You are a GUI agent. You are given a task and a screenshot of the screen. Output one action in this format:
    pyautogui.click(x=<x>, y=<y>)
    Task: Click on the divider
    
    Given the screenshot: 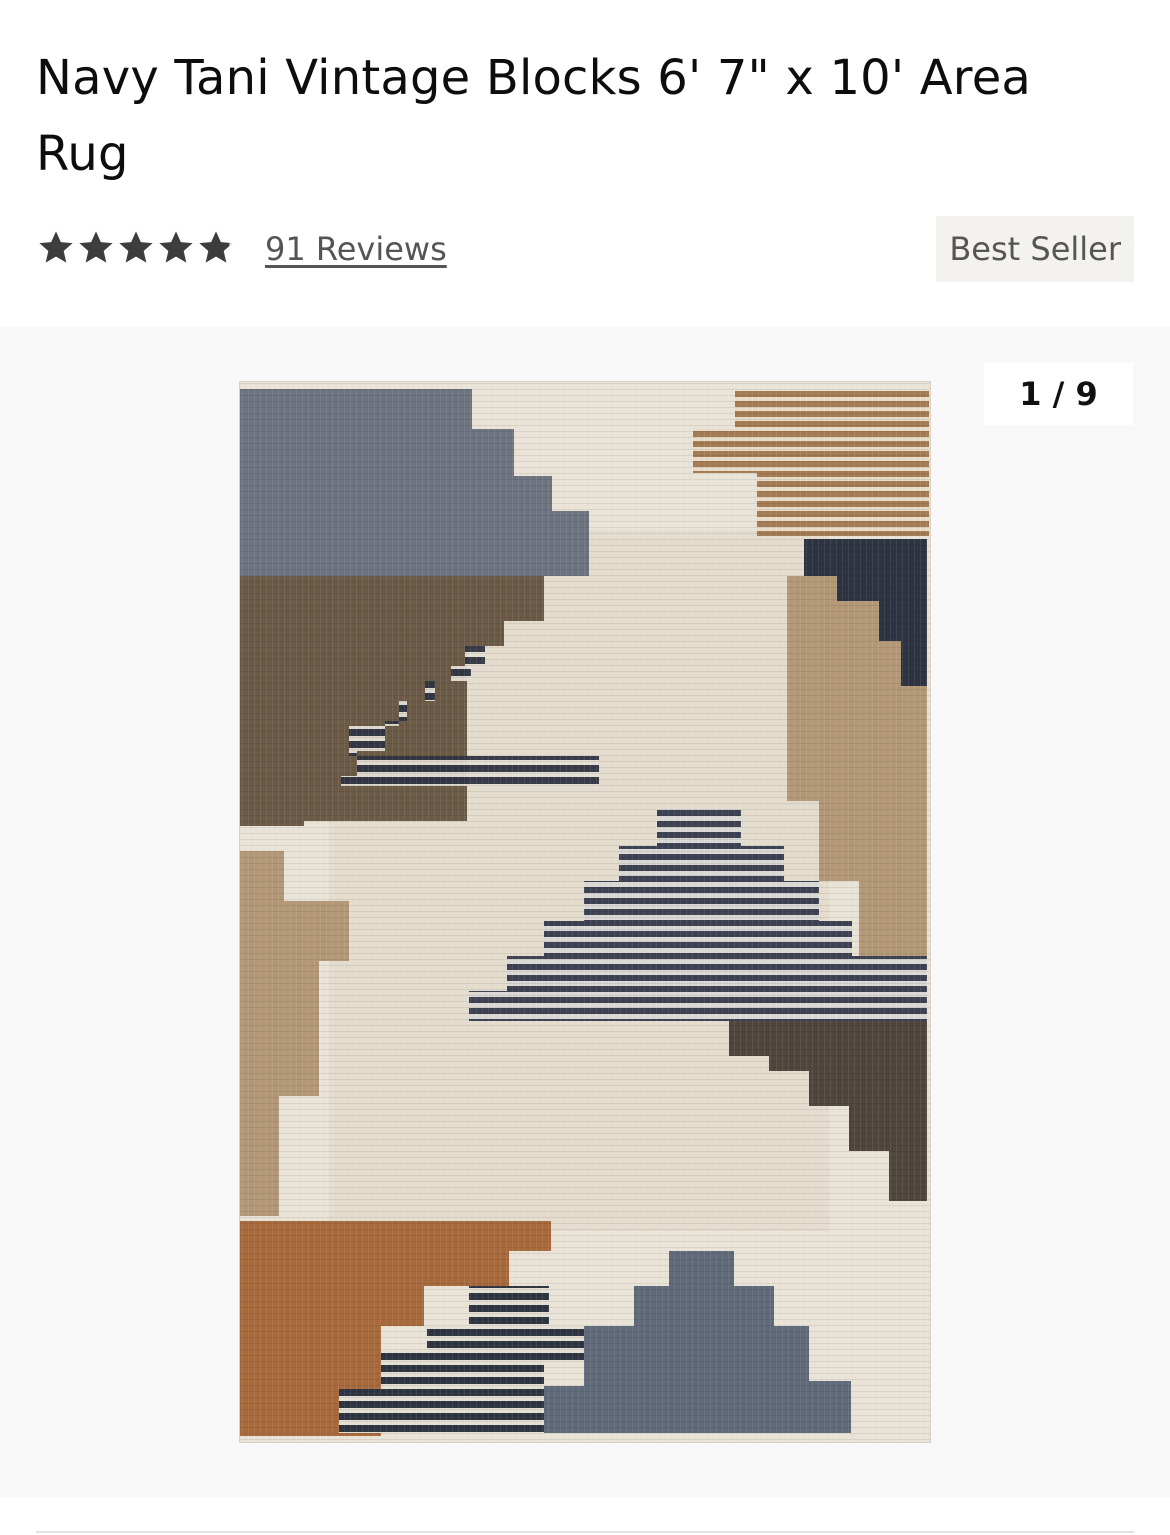 What is the action you would take?
    pyautogui.click(x=585, y=1532)
    